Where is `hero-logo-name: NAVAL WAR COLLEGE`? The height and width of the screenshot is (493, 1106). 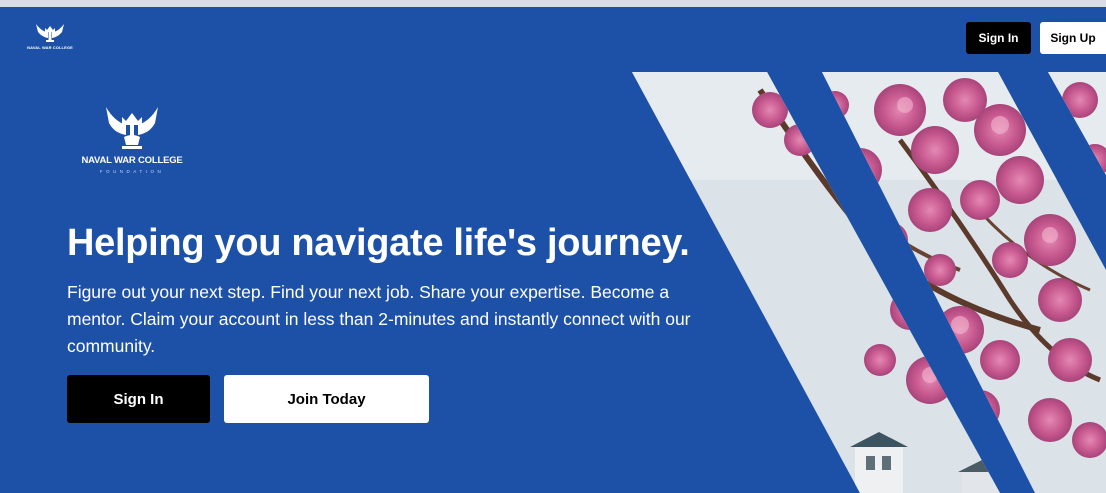
hero-logo-name: NAVAL WAR COLLEGE is located at coordinates (132, 160).